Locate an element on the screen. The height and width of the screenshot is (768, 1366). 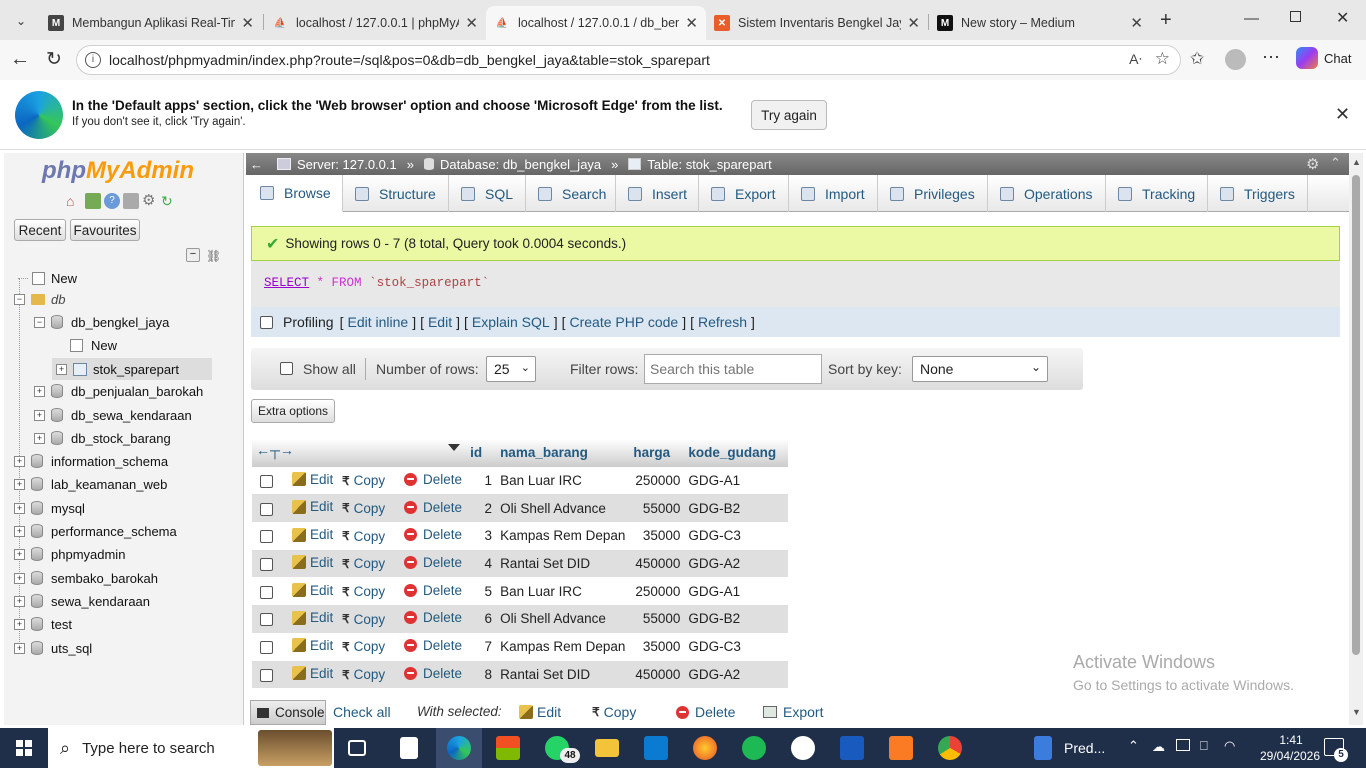
column-header-kode-gudang: kode_gudang is located at coordinates (736, 453).